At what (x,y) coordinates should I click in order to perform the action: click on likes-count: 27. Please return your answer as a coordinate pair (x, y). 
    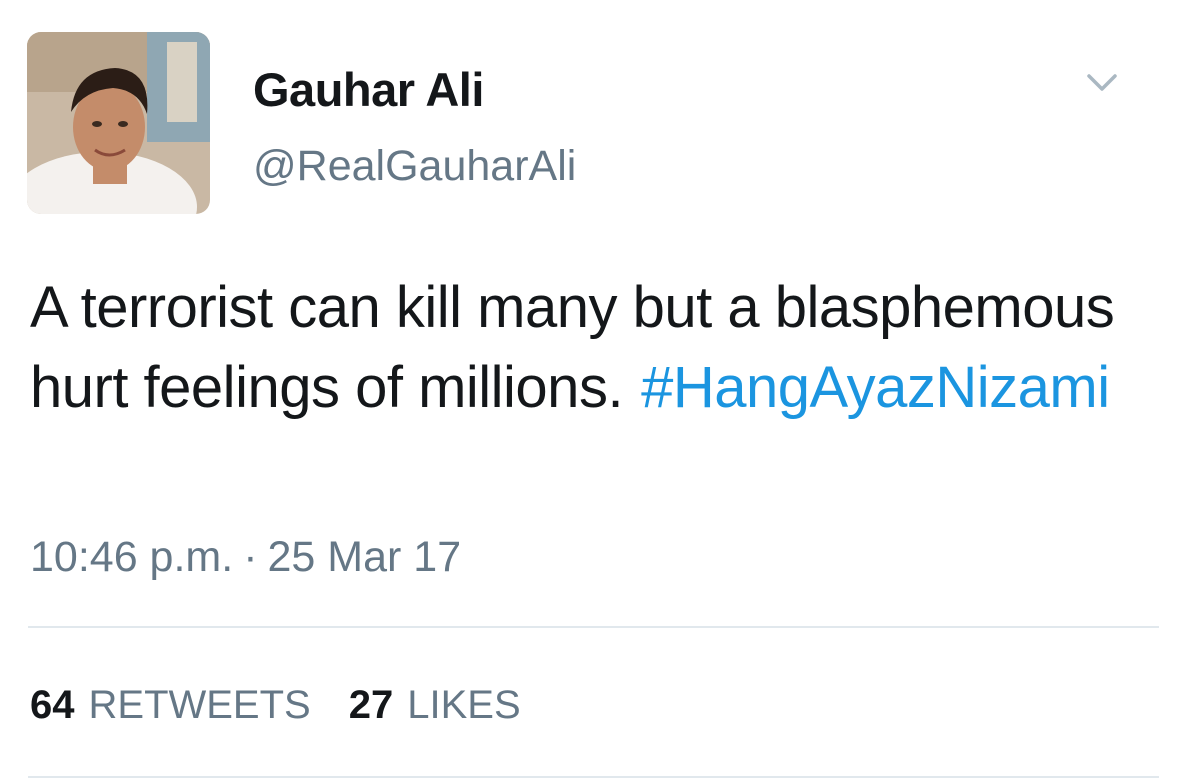
    Looking at the image, I should click on (371, 705).